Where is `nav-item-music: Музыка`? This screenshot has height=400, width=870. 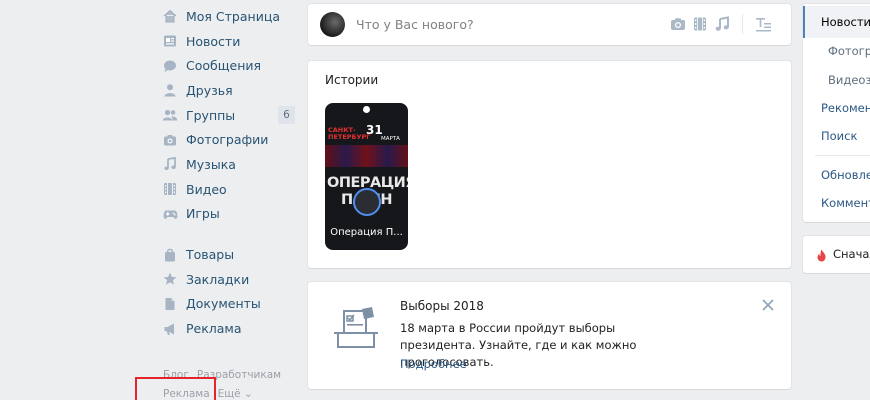
nav-item-music: Музыка is located at coordinates (227, 164).